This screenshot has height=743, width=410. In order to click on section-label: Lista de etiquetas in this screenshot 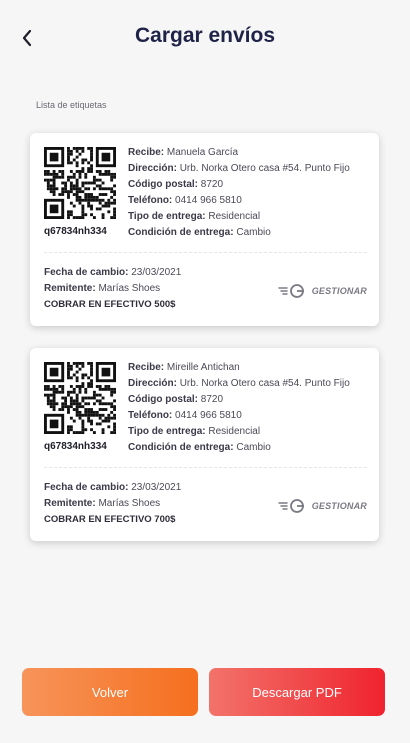, I will do `click(71, 105)`.